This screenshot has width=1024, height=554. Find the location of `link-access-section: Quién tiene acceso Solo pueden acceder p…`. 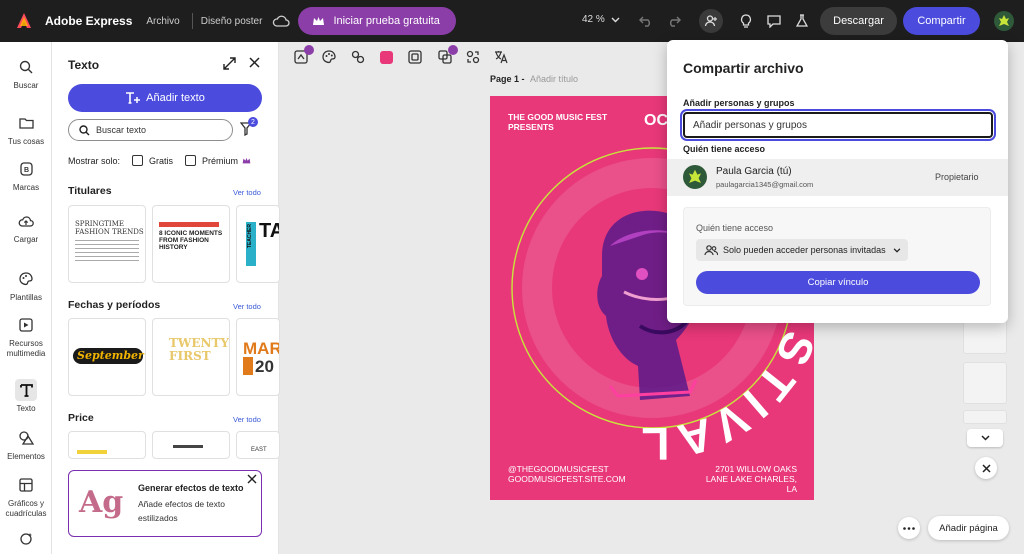

link-access-section: Quién tiene acceso Solo pueden acceder p… is located at coordinates (837, 256).